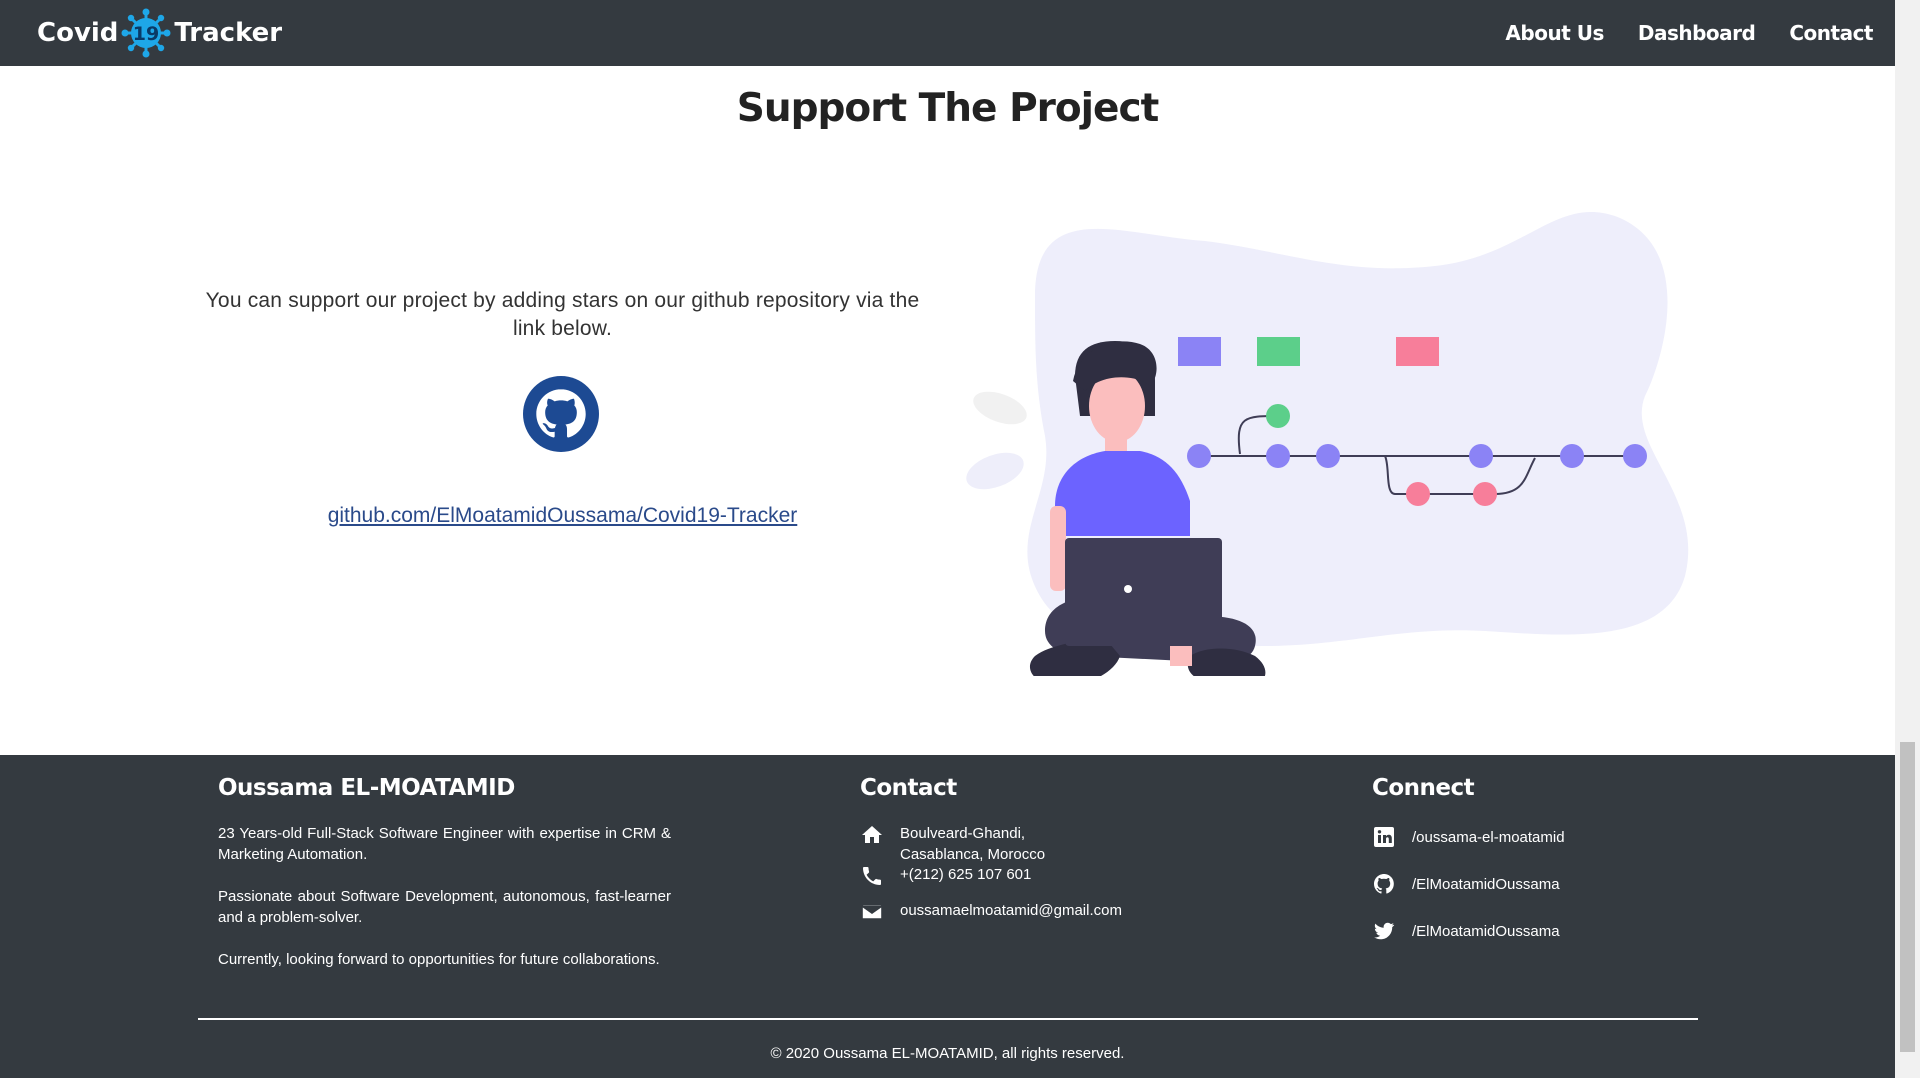  Describe the element at coordinates (1486, 884) in the screenshot. I see `github-handle: /ElMoatamidOussama` at that location.